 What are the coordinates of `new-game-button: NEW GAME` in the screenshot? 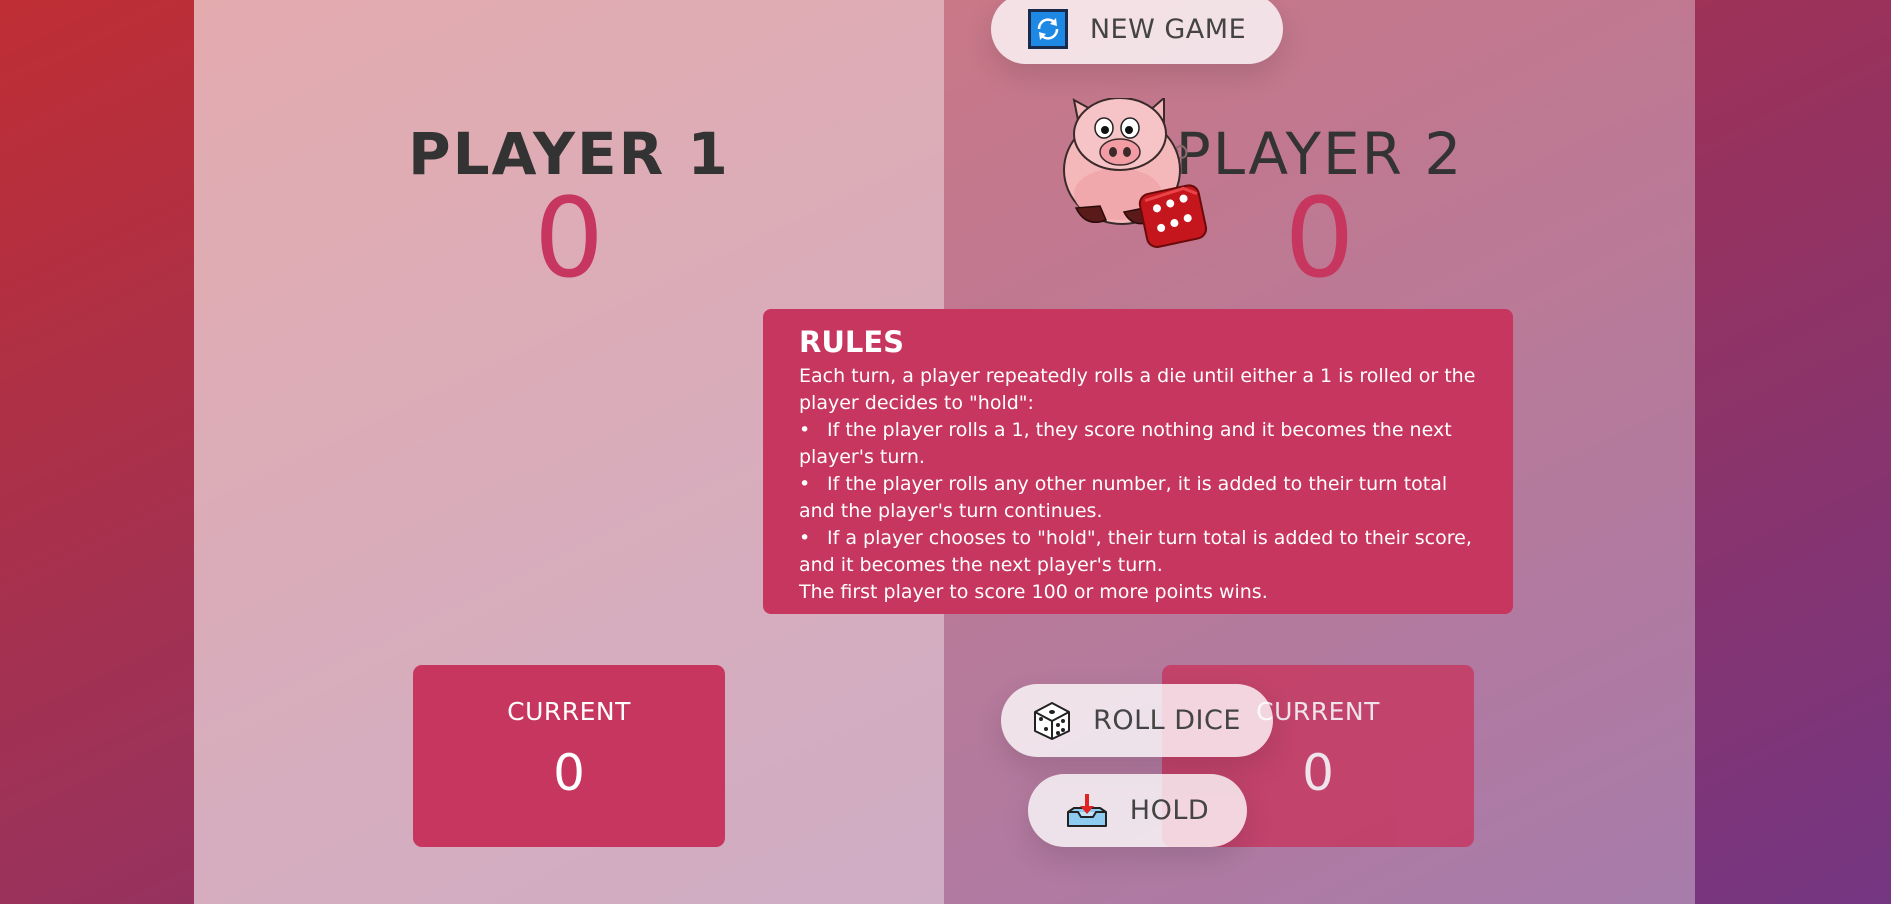 It's located at (1137, 32).